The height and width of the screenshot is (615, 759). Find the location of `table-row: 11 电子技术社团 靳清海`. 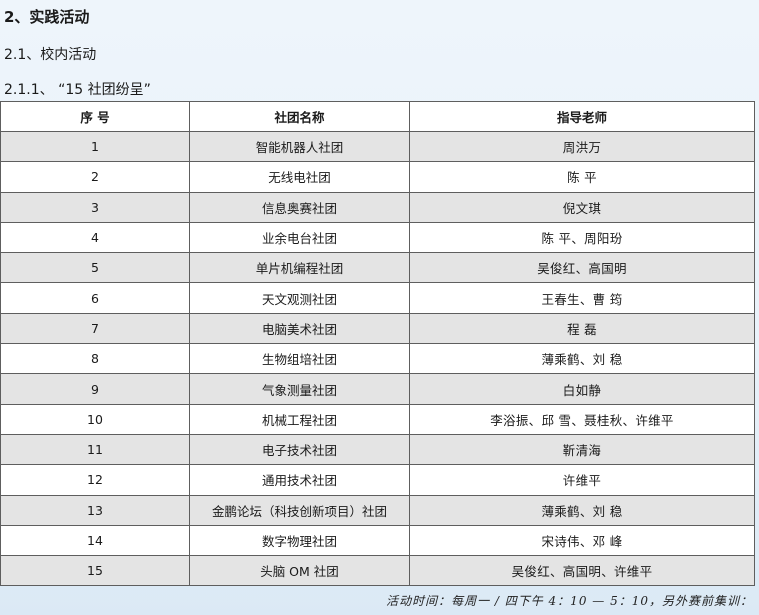

table-row: 11 电子技术社团 靳清海 is located at coordinates (377, 449).